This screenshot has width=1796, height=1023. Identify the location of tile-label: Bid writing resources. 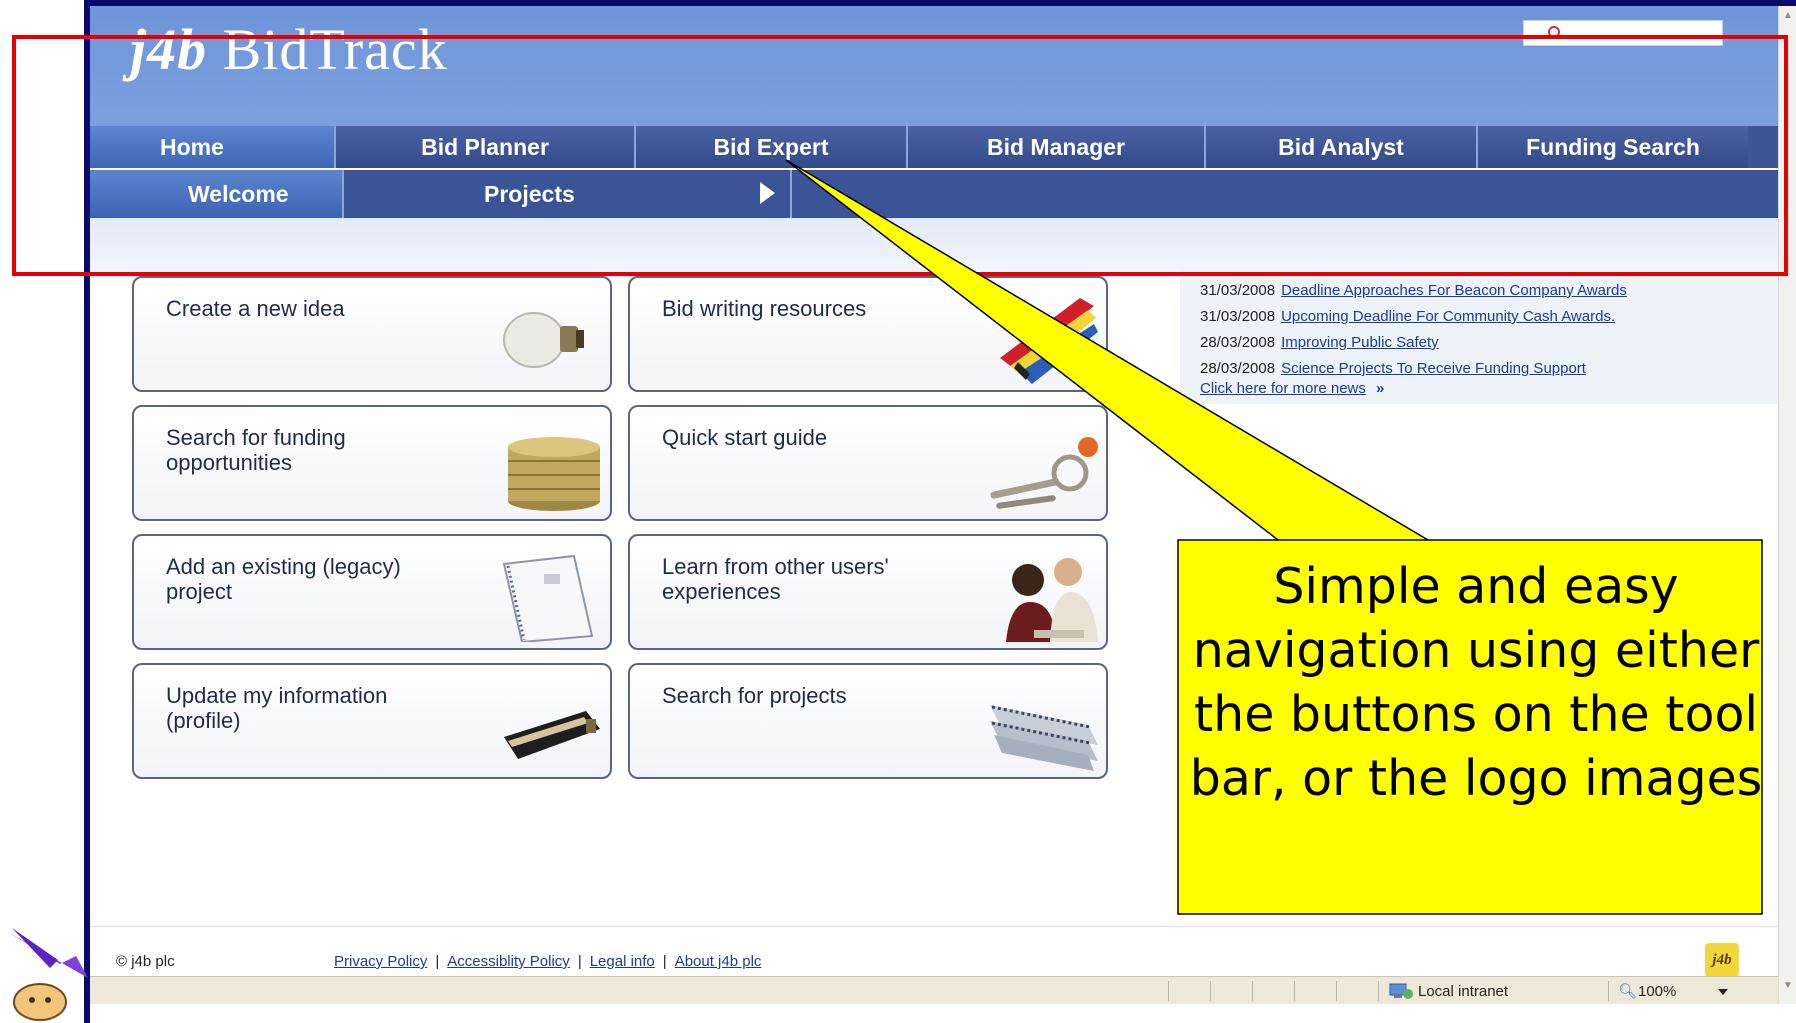
(764, 308).